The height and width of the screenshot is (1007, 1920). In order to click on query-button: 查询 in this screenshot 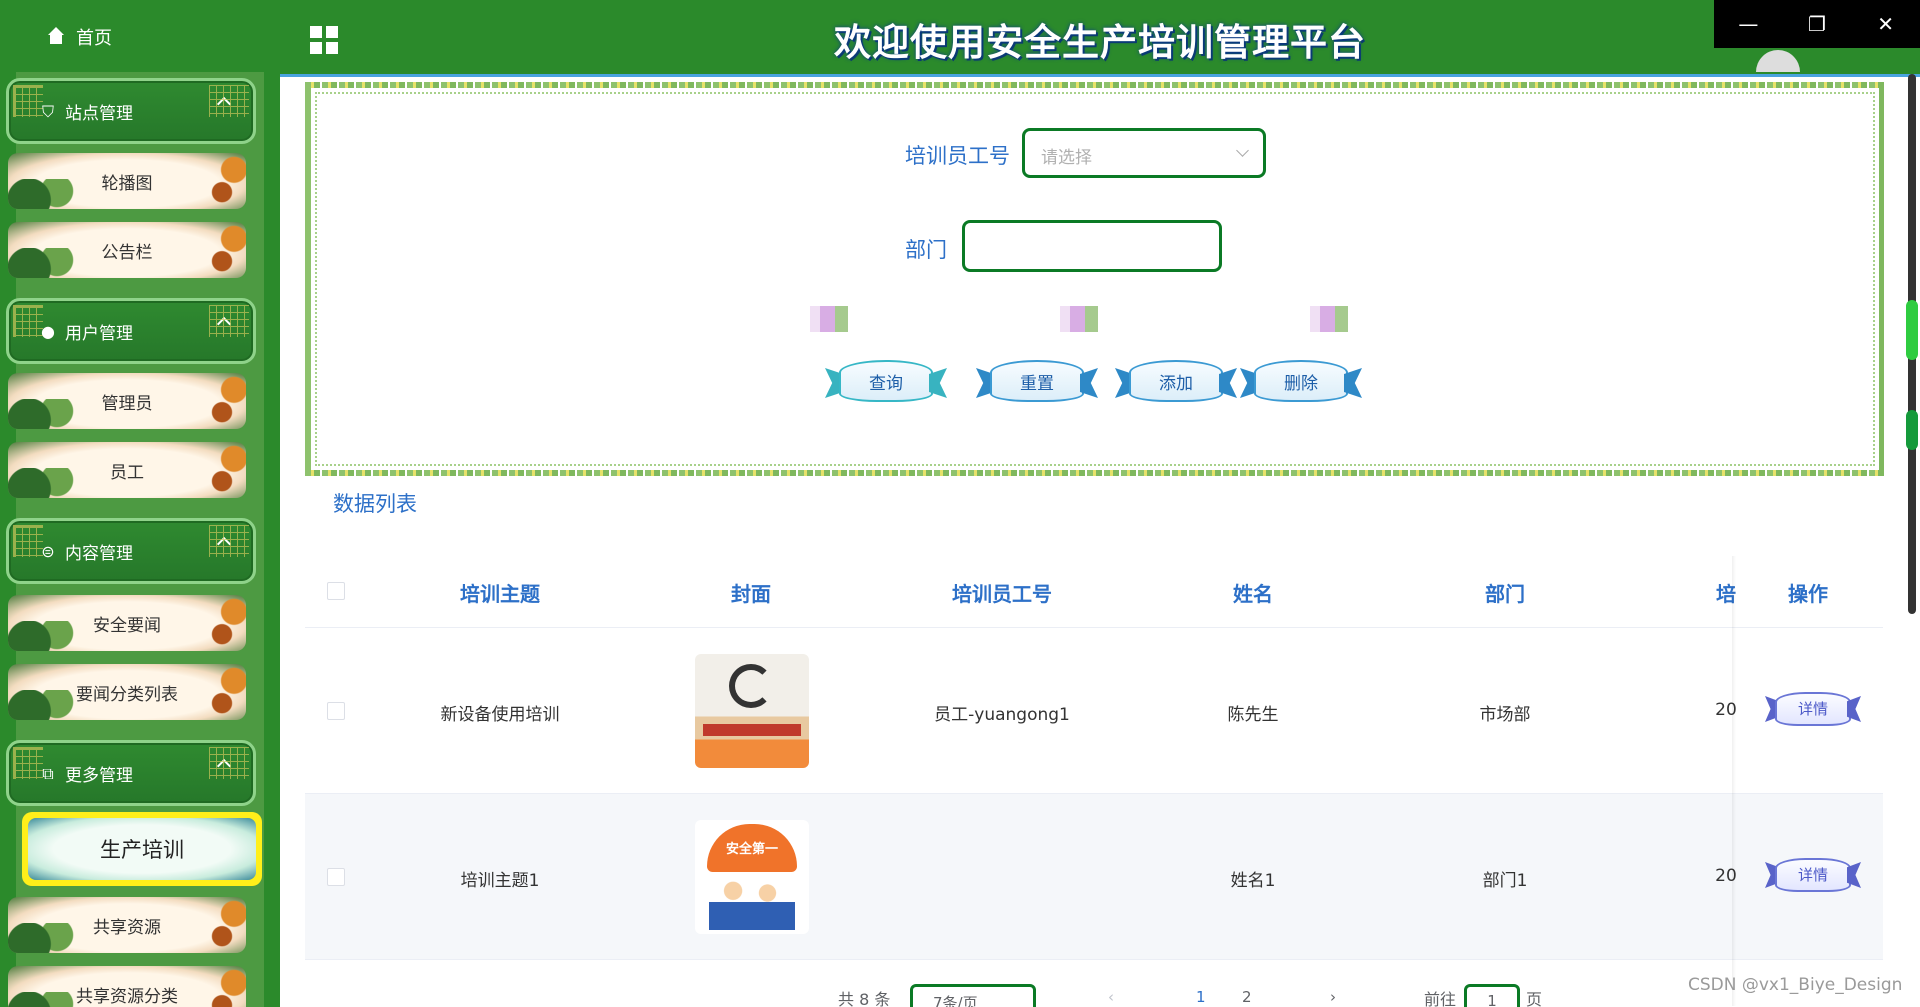, I will do `click(886, 381)`.